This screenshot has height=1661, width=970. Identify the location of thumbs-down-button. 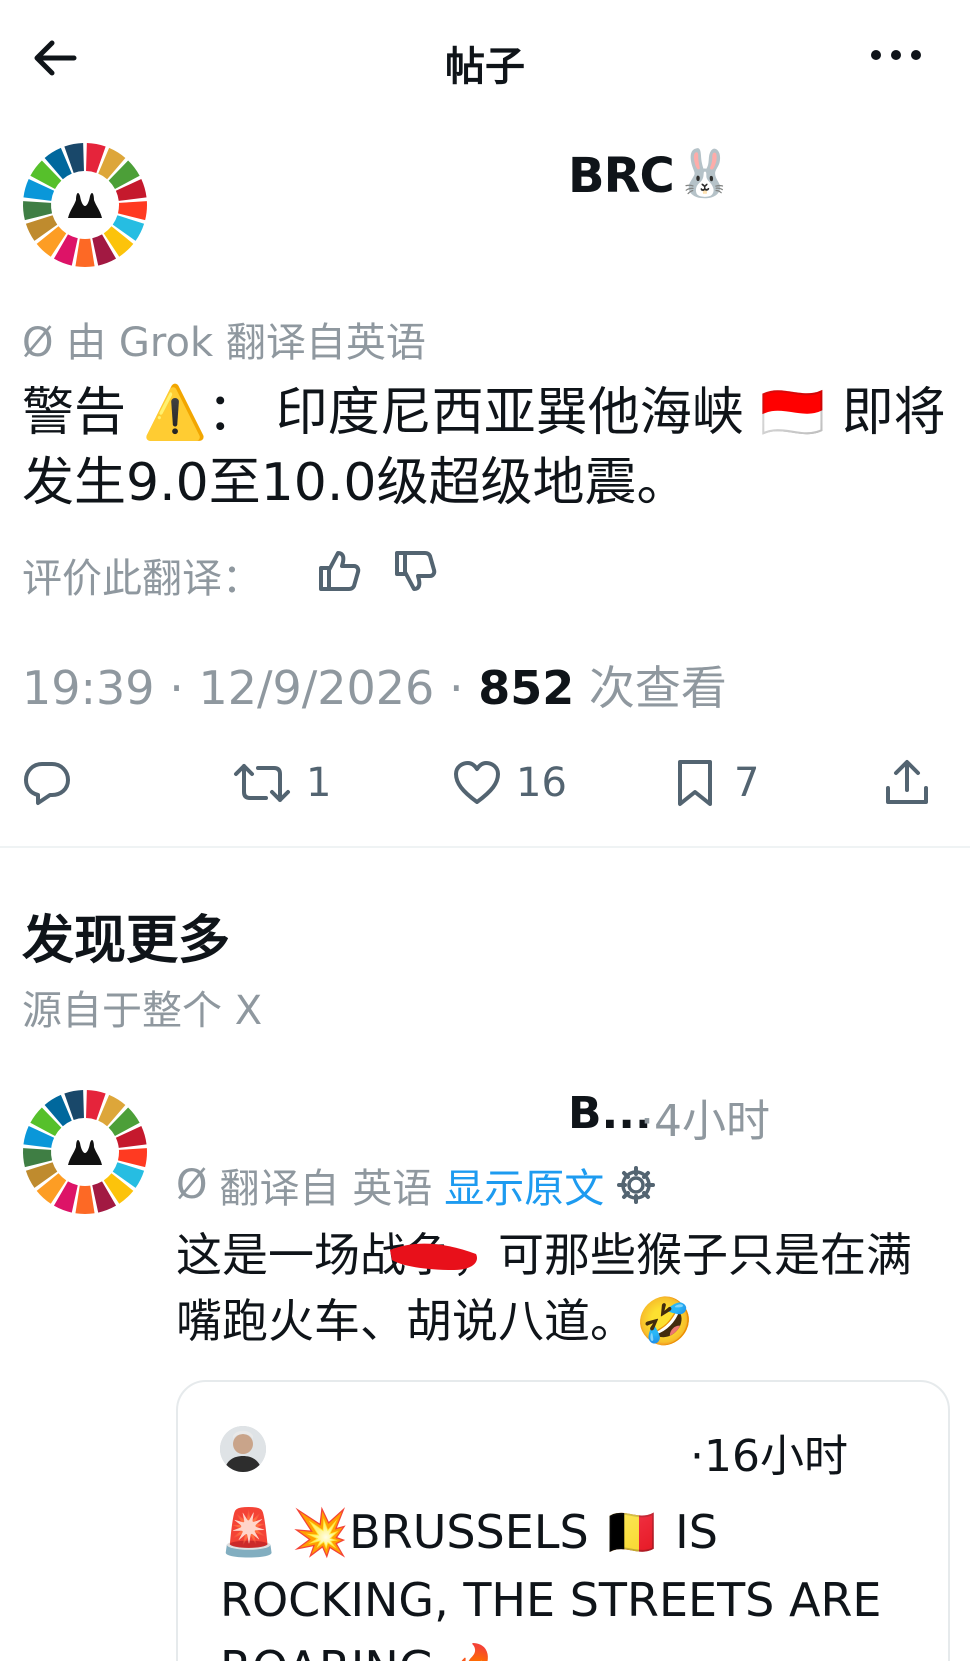
(415, 571).